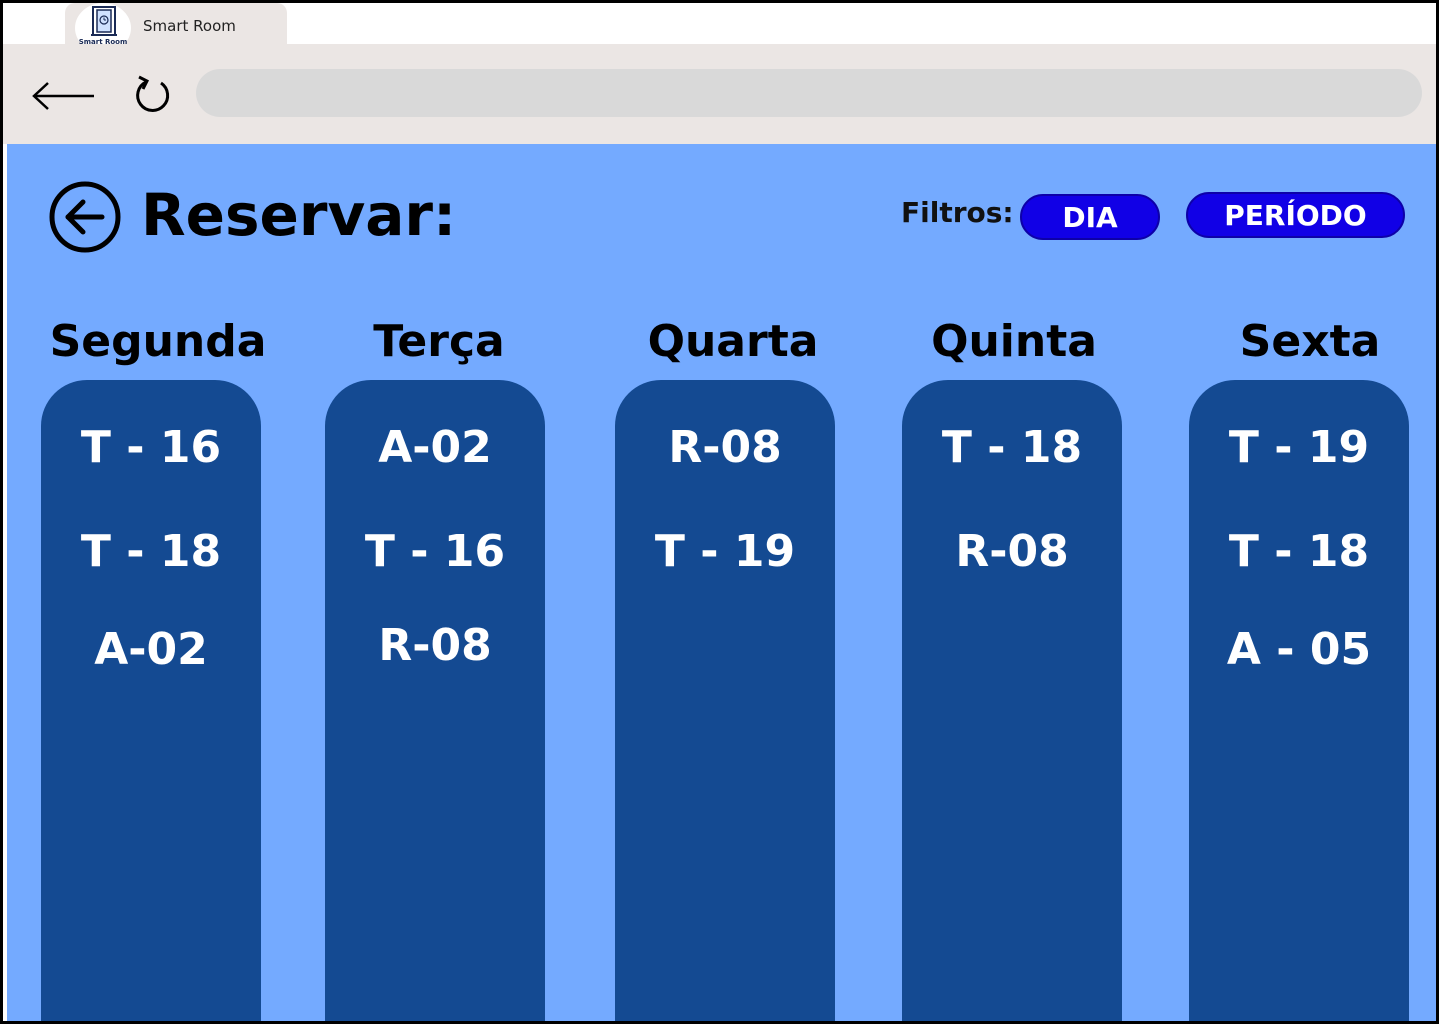 The width and height of the screenshot is (1439, 1024). Describe the element at coordinates (1295, 215) in the screenshot. I see `filter-period-button: PERÍODO` at that location.